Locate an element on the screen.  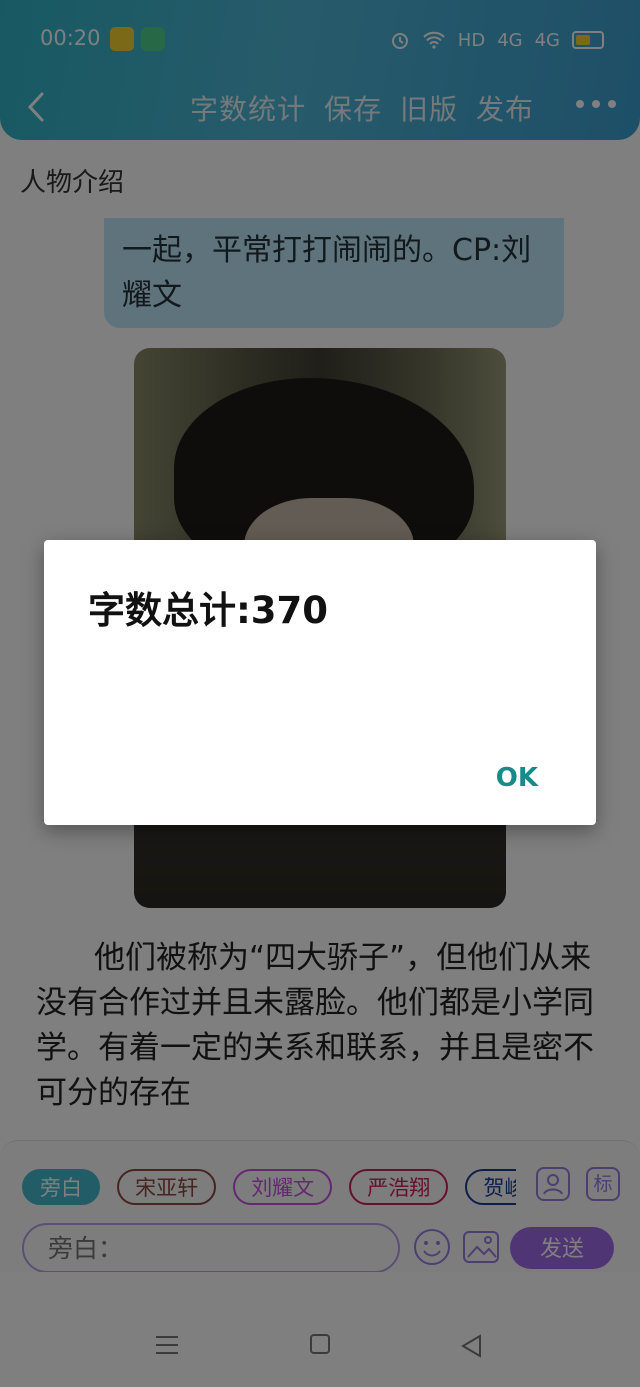
ok-button: OK is located at coordinates (517, 778).